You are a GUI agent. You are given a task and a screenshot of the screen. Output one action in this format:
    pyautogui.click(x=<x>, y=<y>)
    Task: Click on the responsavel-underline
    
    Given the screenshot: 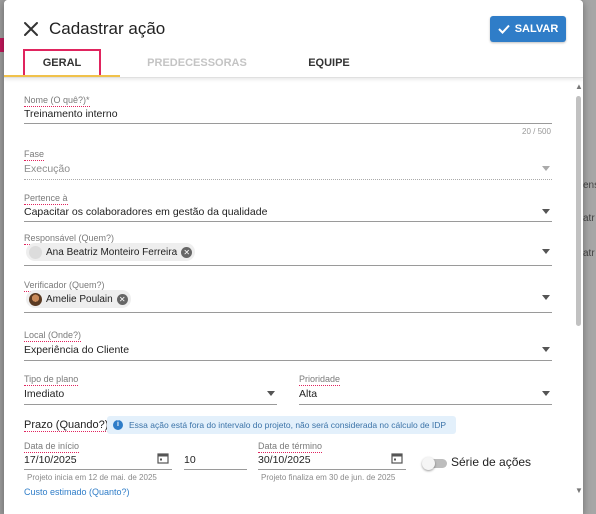 What is the action you would take?
    pyautogui.click(x=288, y=265)
    